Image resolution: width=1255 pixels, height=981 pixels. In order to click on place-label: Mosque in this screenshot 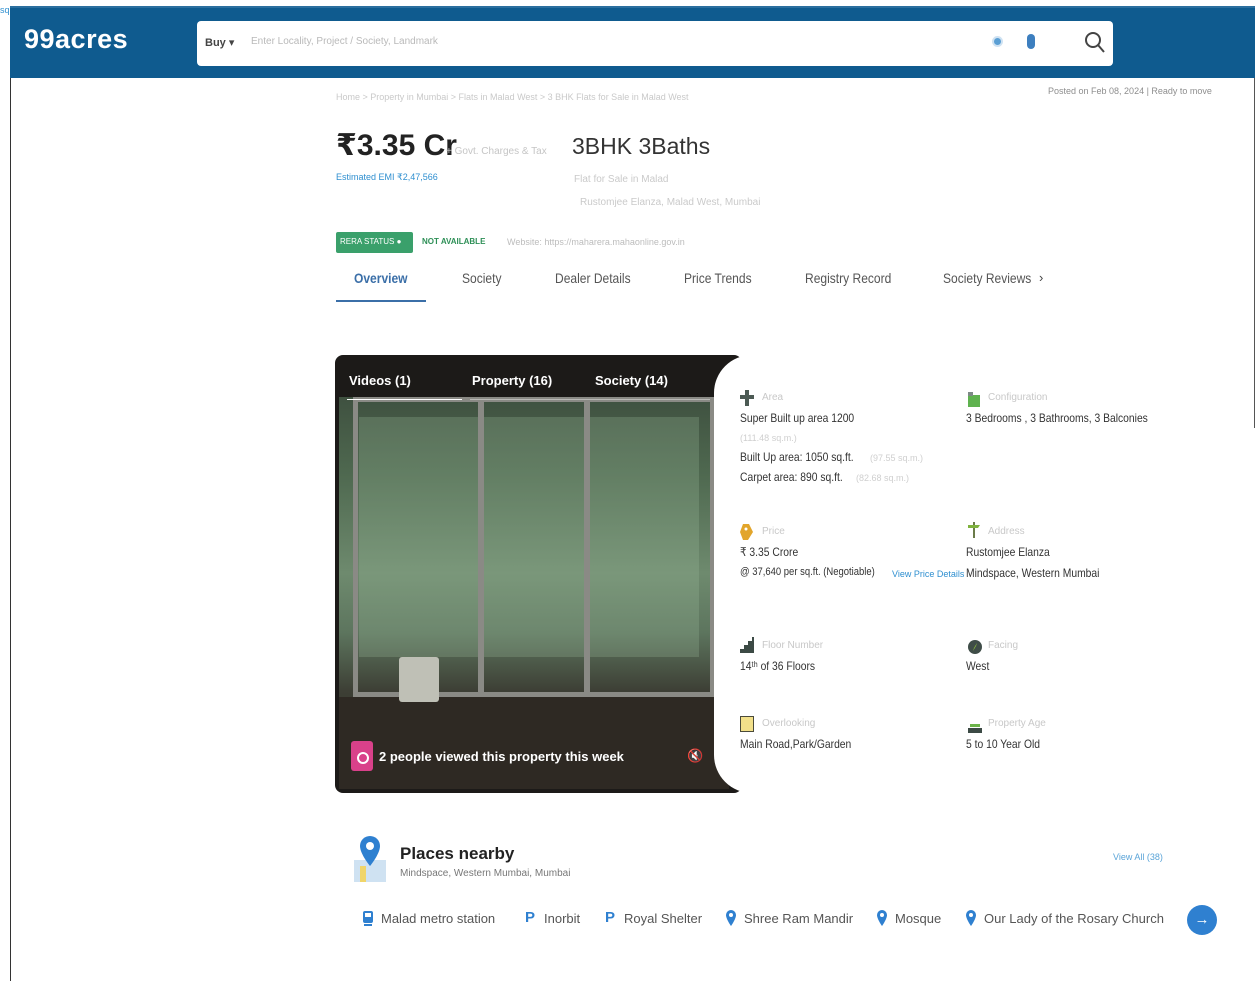, I will do `click(918, 918)`.